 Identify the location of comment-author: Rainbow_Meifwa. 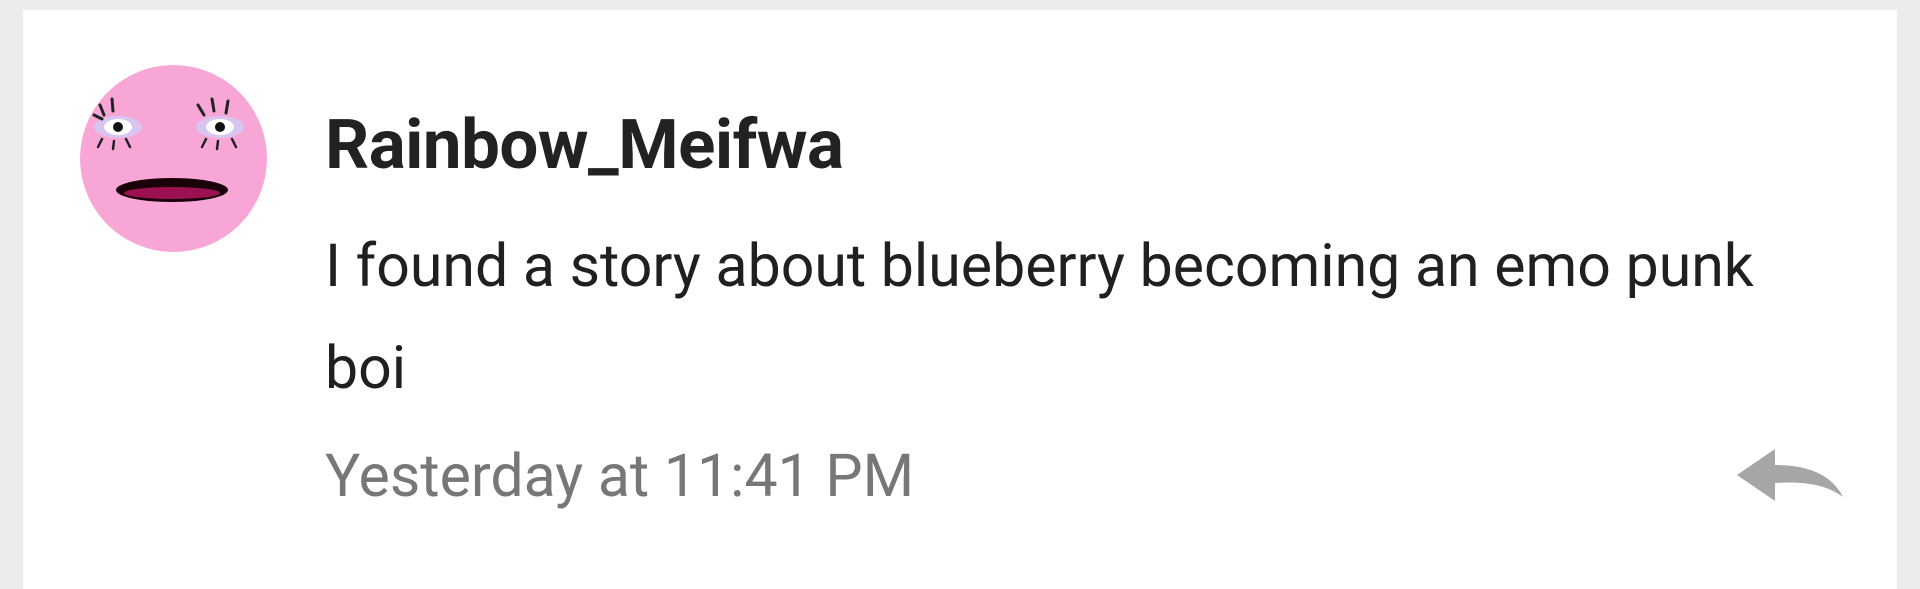
(584, 144).